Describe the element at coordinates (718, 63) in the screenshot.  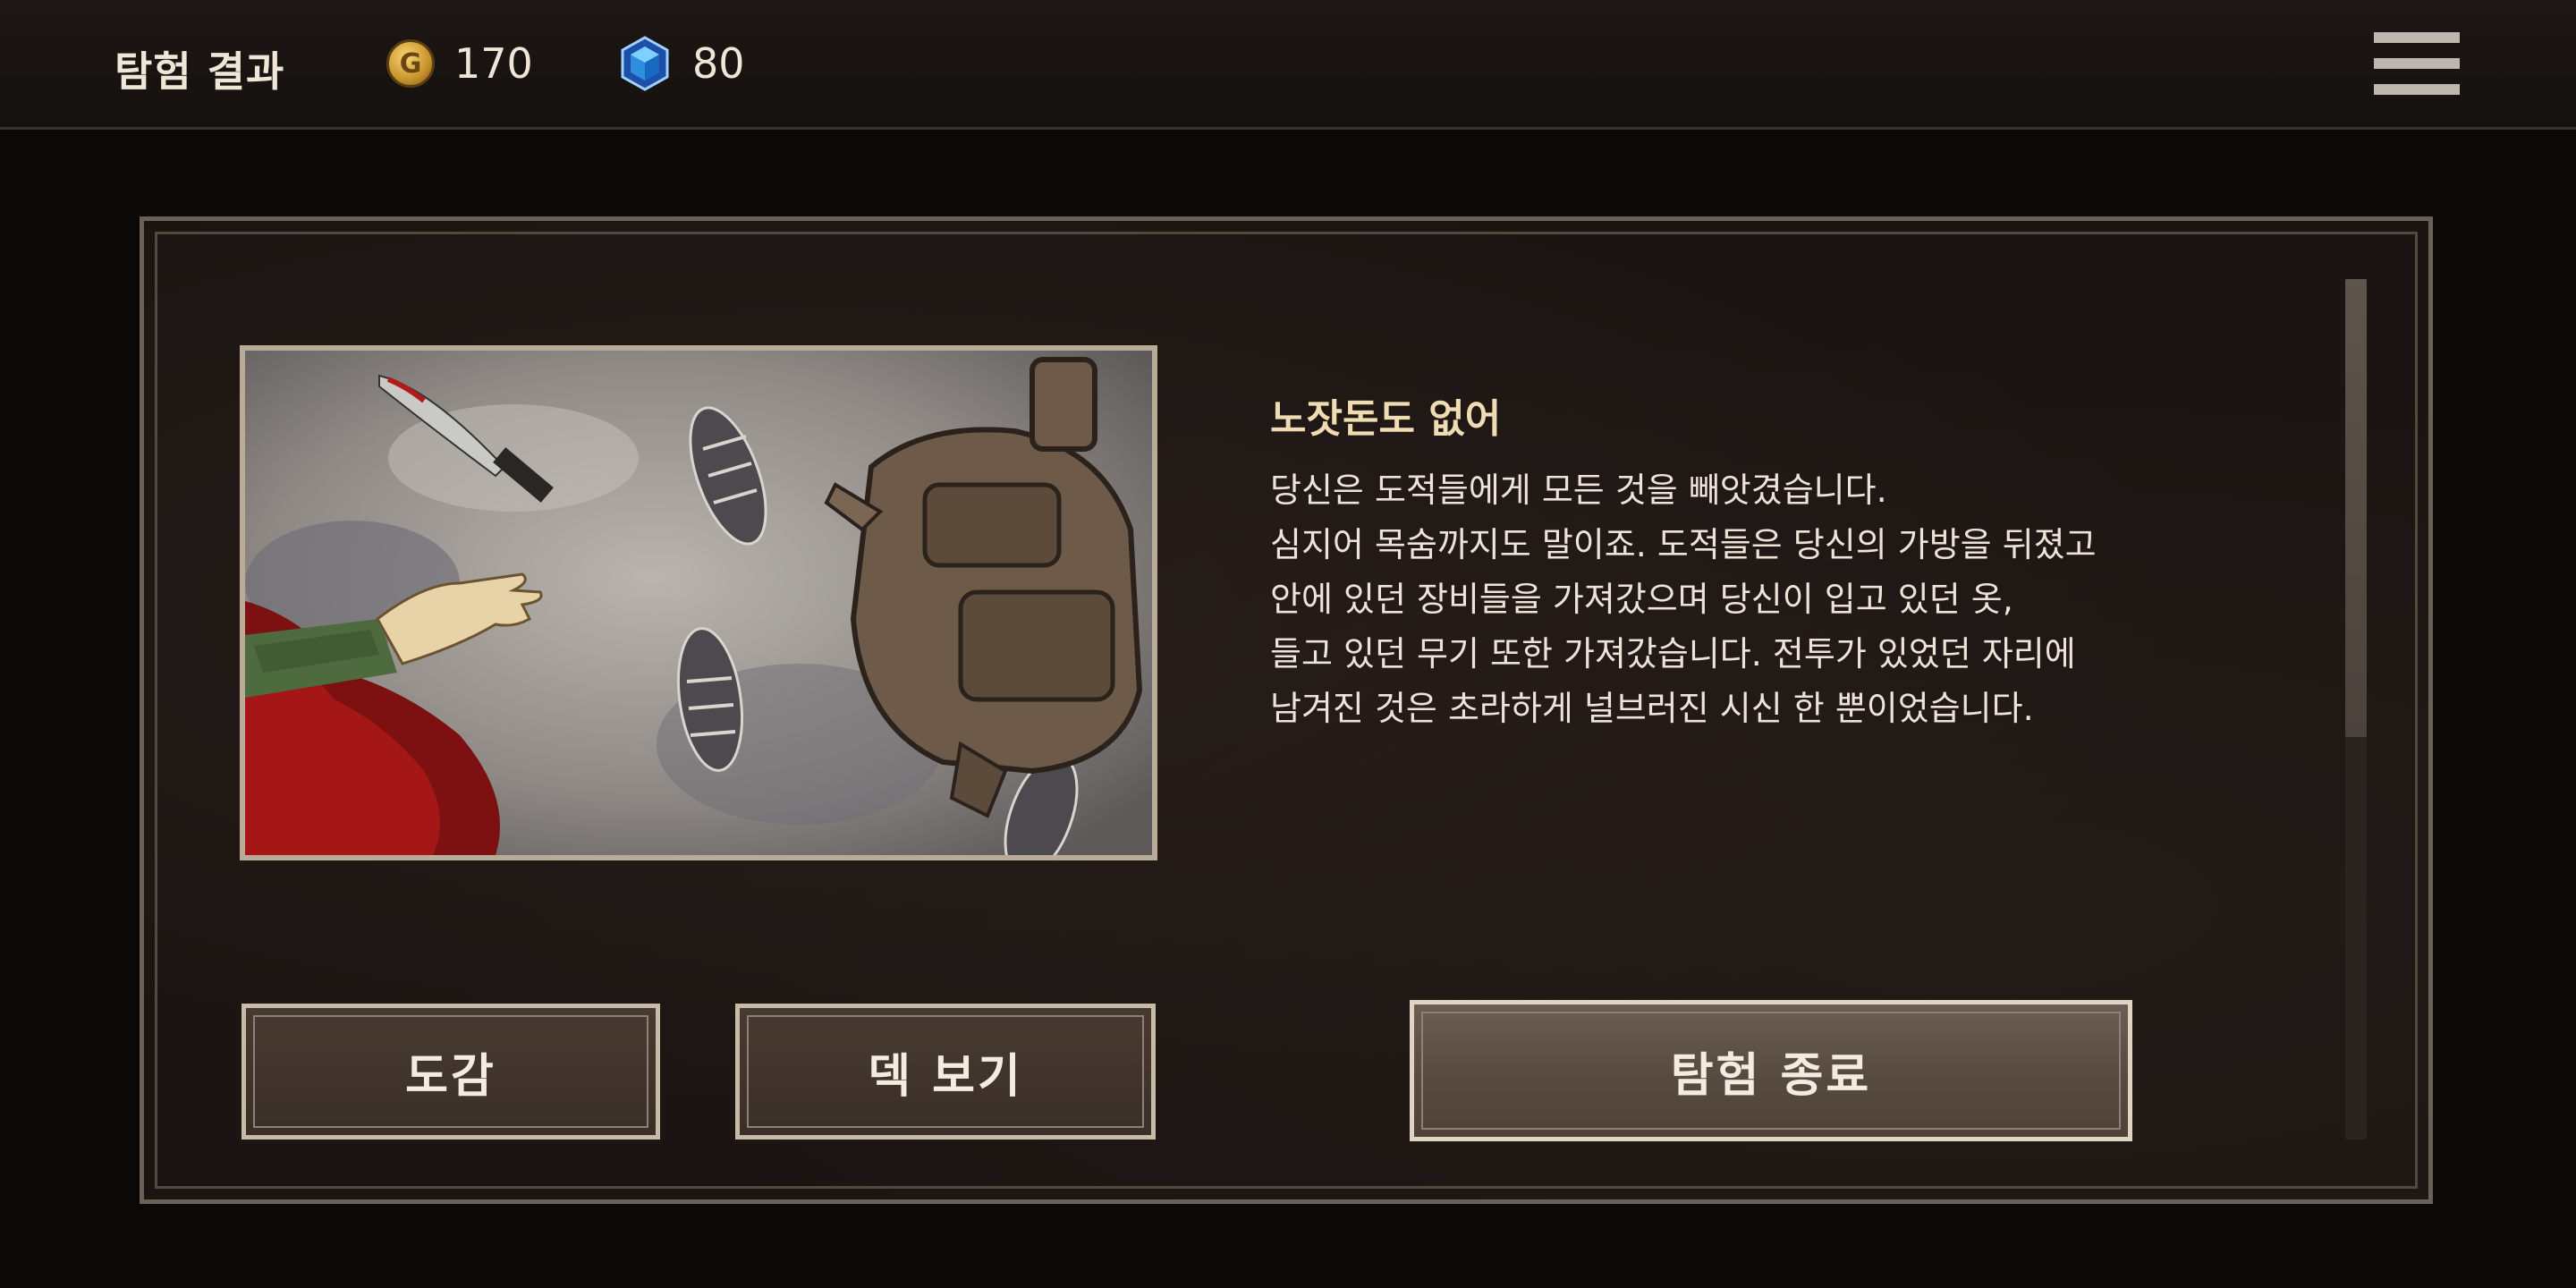
I see `gem-amount: 80` at that location.